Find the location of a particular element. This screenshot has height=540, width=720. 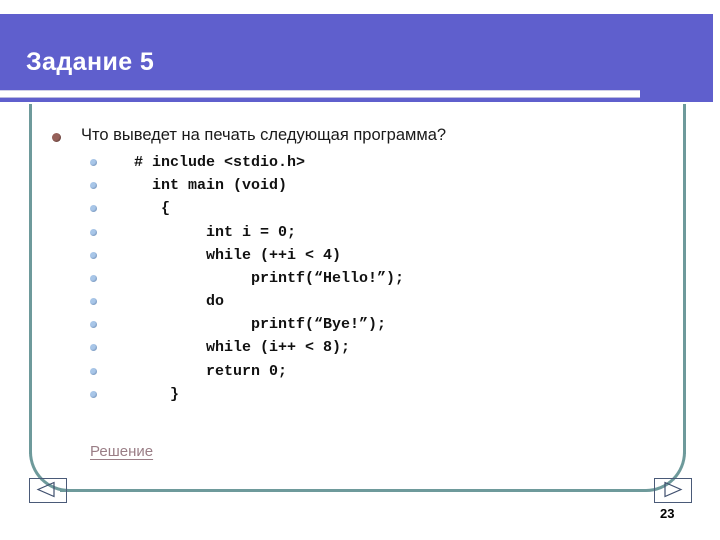

code-line: while (i++ < 8); is located at coordinates (229, 348).